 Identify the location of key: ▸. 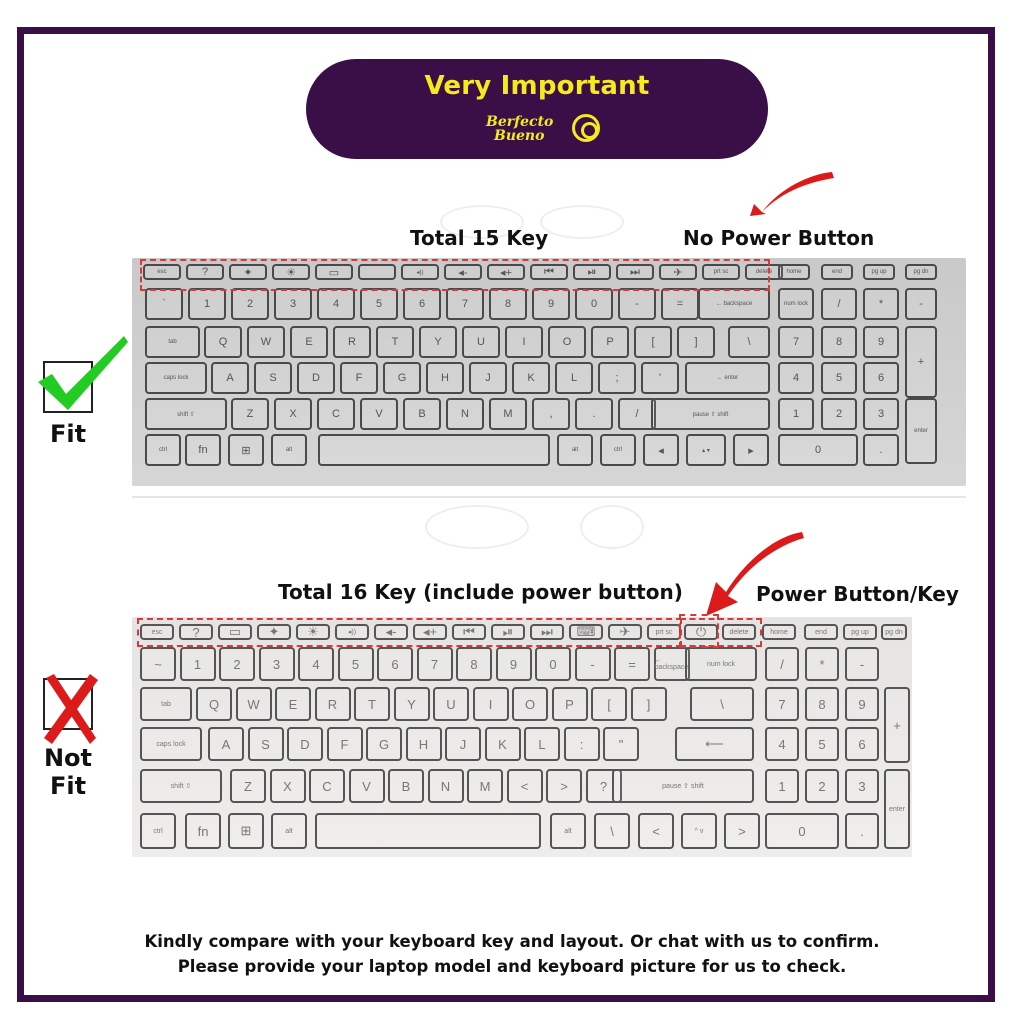
(751, 450).